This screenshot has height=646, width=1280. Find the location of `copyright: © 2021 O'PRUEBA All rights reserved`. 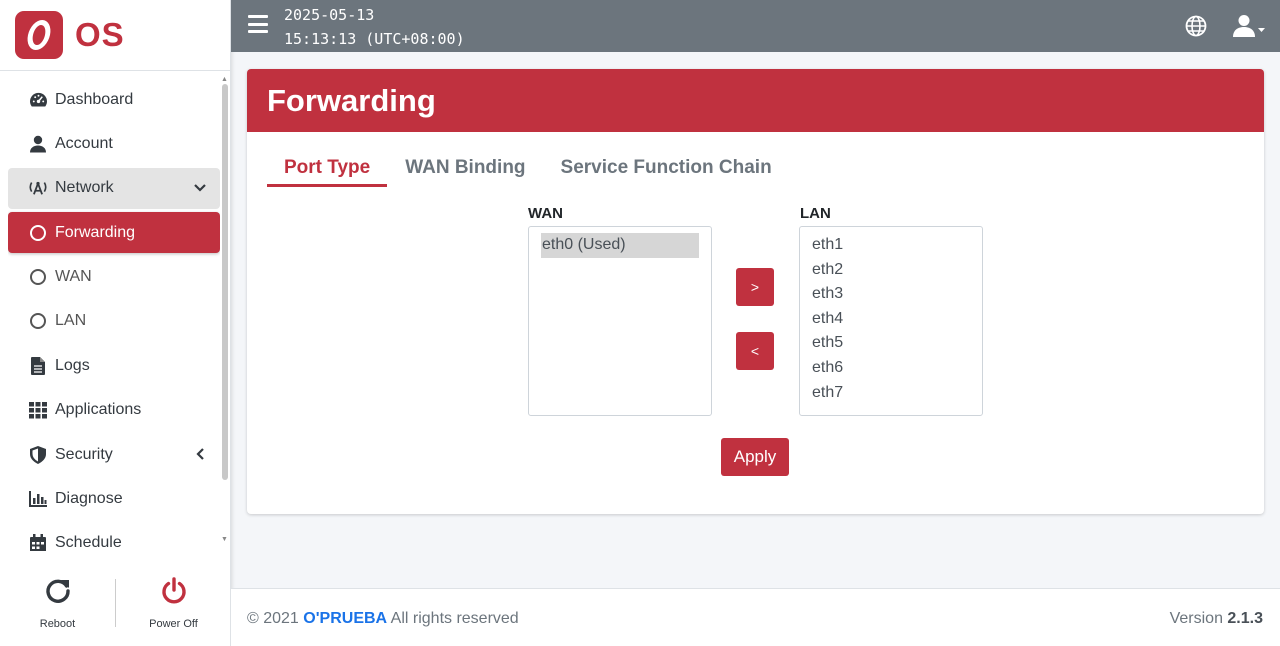

copyright: © 2021 O'PRUEBA All rights reserved is located at coordinates (383, 619).